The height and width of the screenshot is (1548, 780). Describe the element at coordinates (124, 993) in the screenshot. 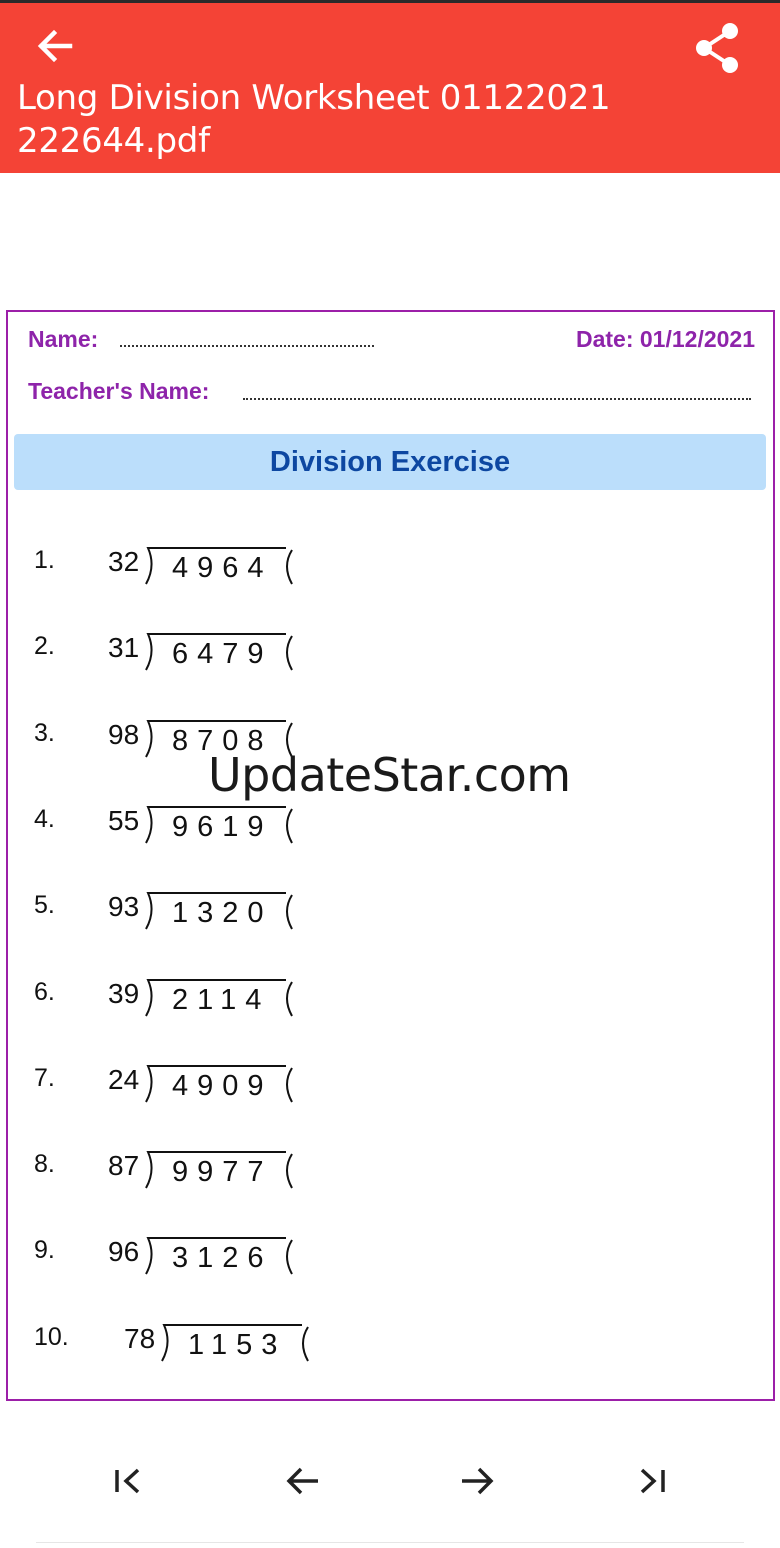

I see `divisor: 39` at that location.